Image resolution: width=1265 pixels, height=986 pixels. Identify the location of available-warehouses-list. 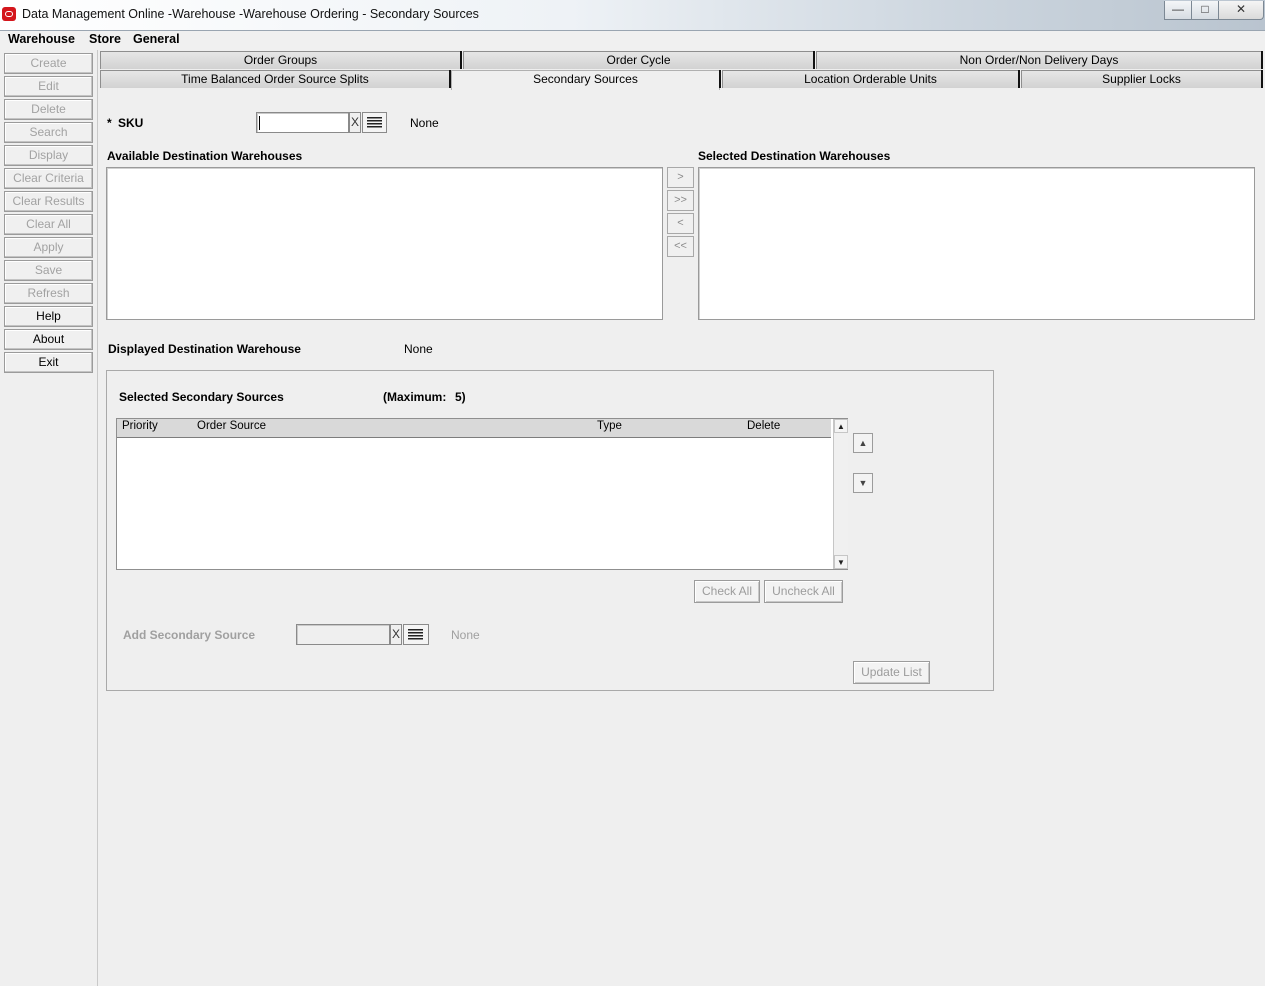
(384, 243).